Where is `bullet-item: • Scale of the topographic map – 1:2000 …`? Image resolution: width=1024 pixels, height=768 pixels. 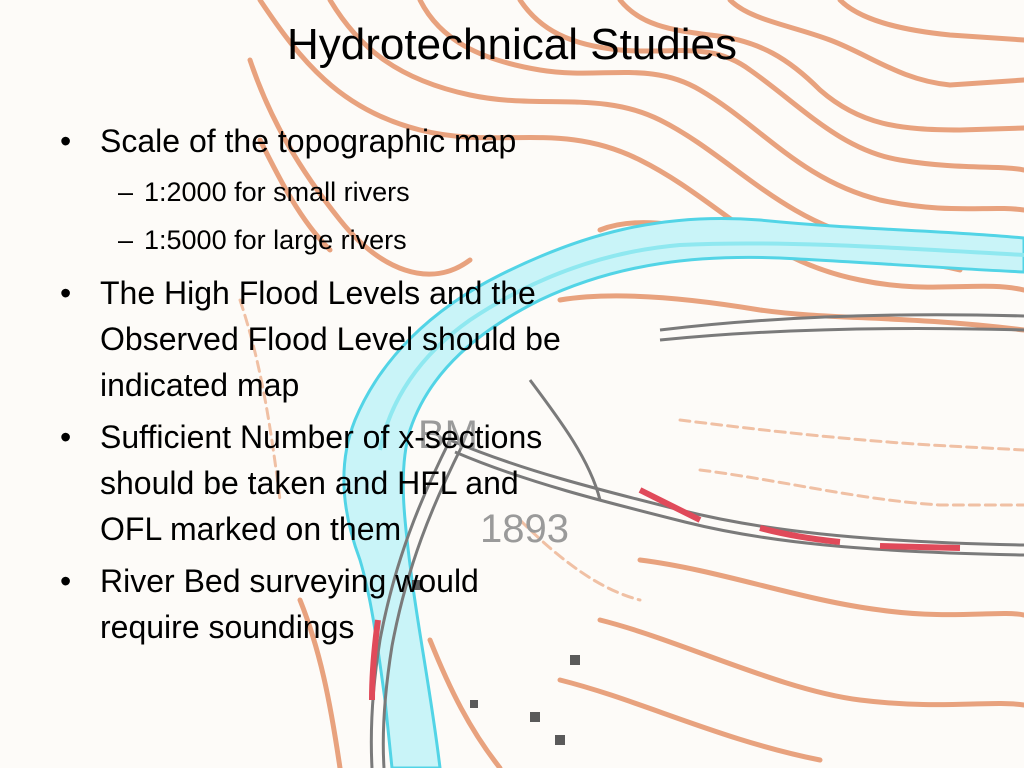
bullet-item: • Scale of the topographic map – 1:2000 … is located at coordinates (380, 191).